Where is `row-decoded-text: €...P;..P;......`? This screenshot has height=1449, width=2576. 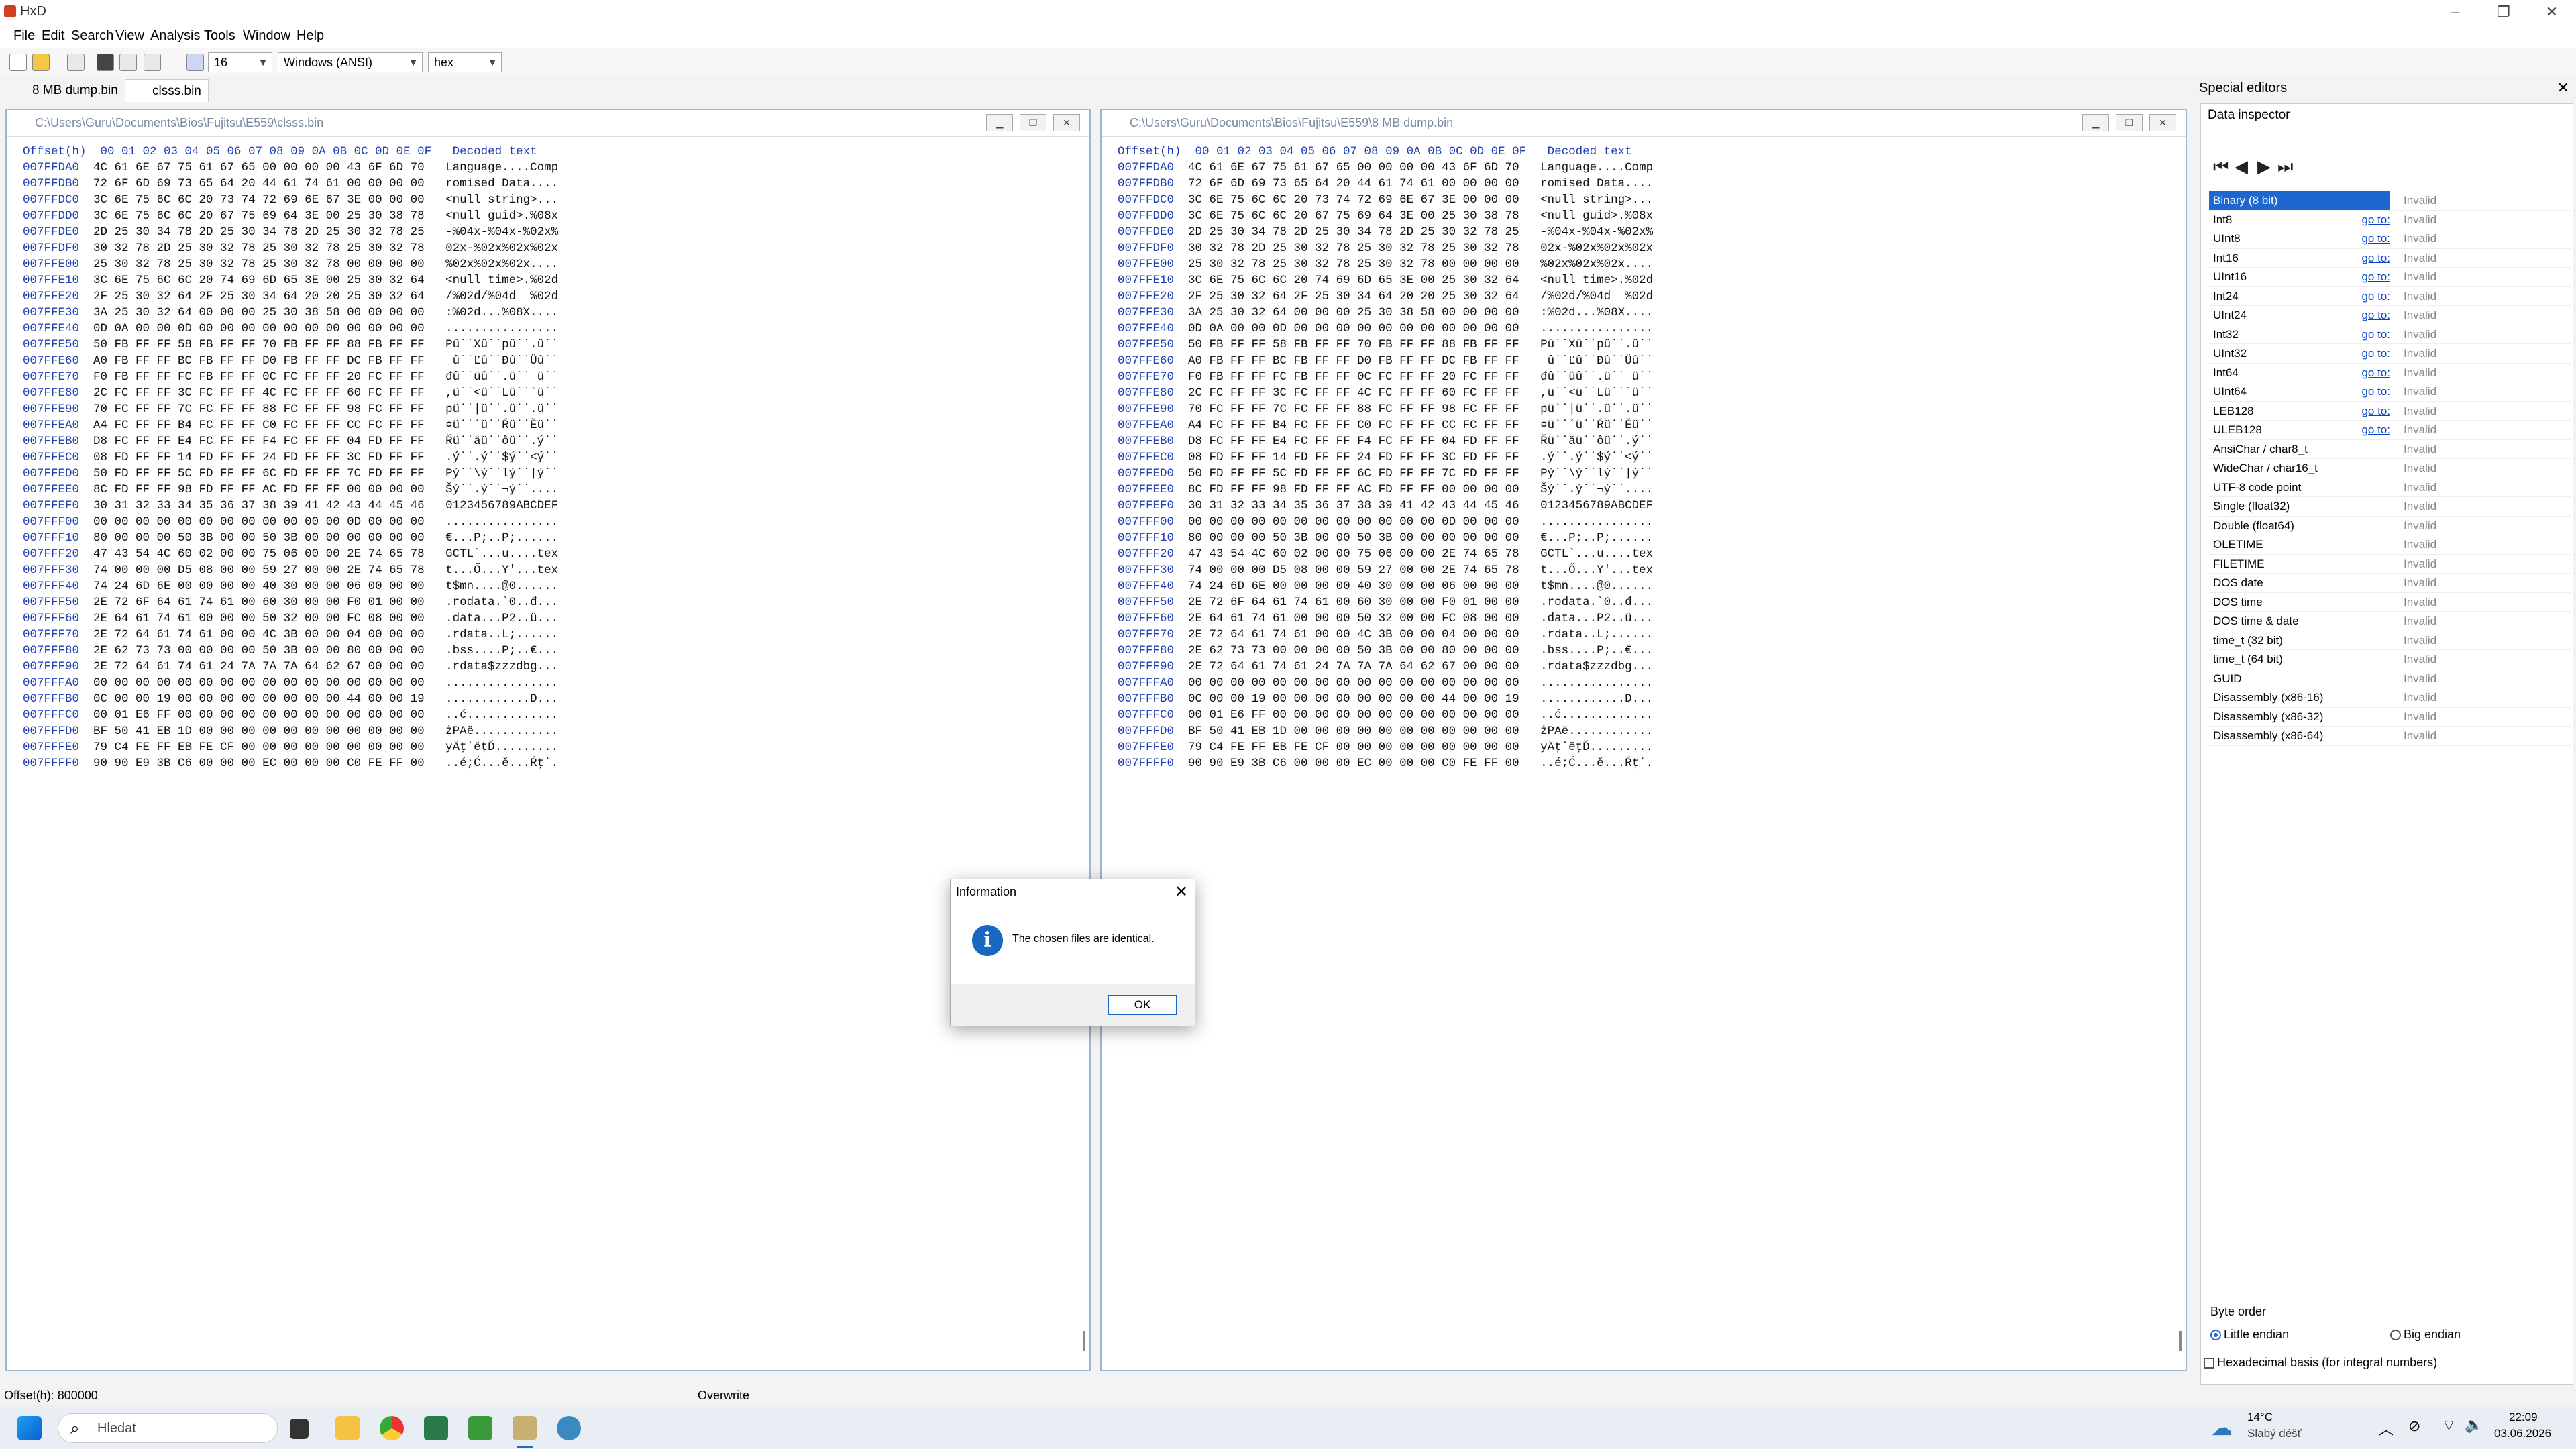 row-decoded-text: €...P;..P;...... is located at coordinates (501, 538).